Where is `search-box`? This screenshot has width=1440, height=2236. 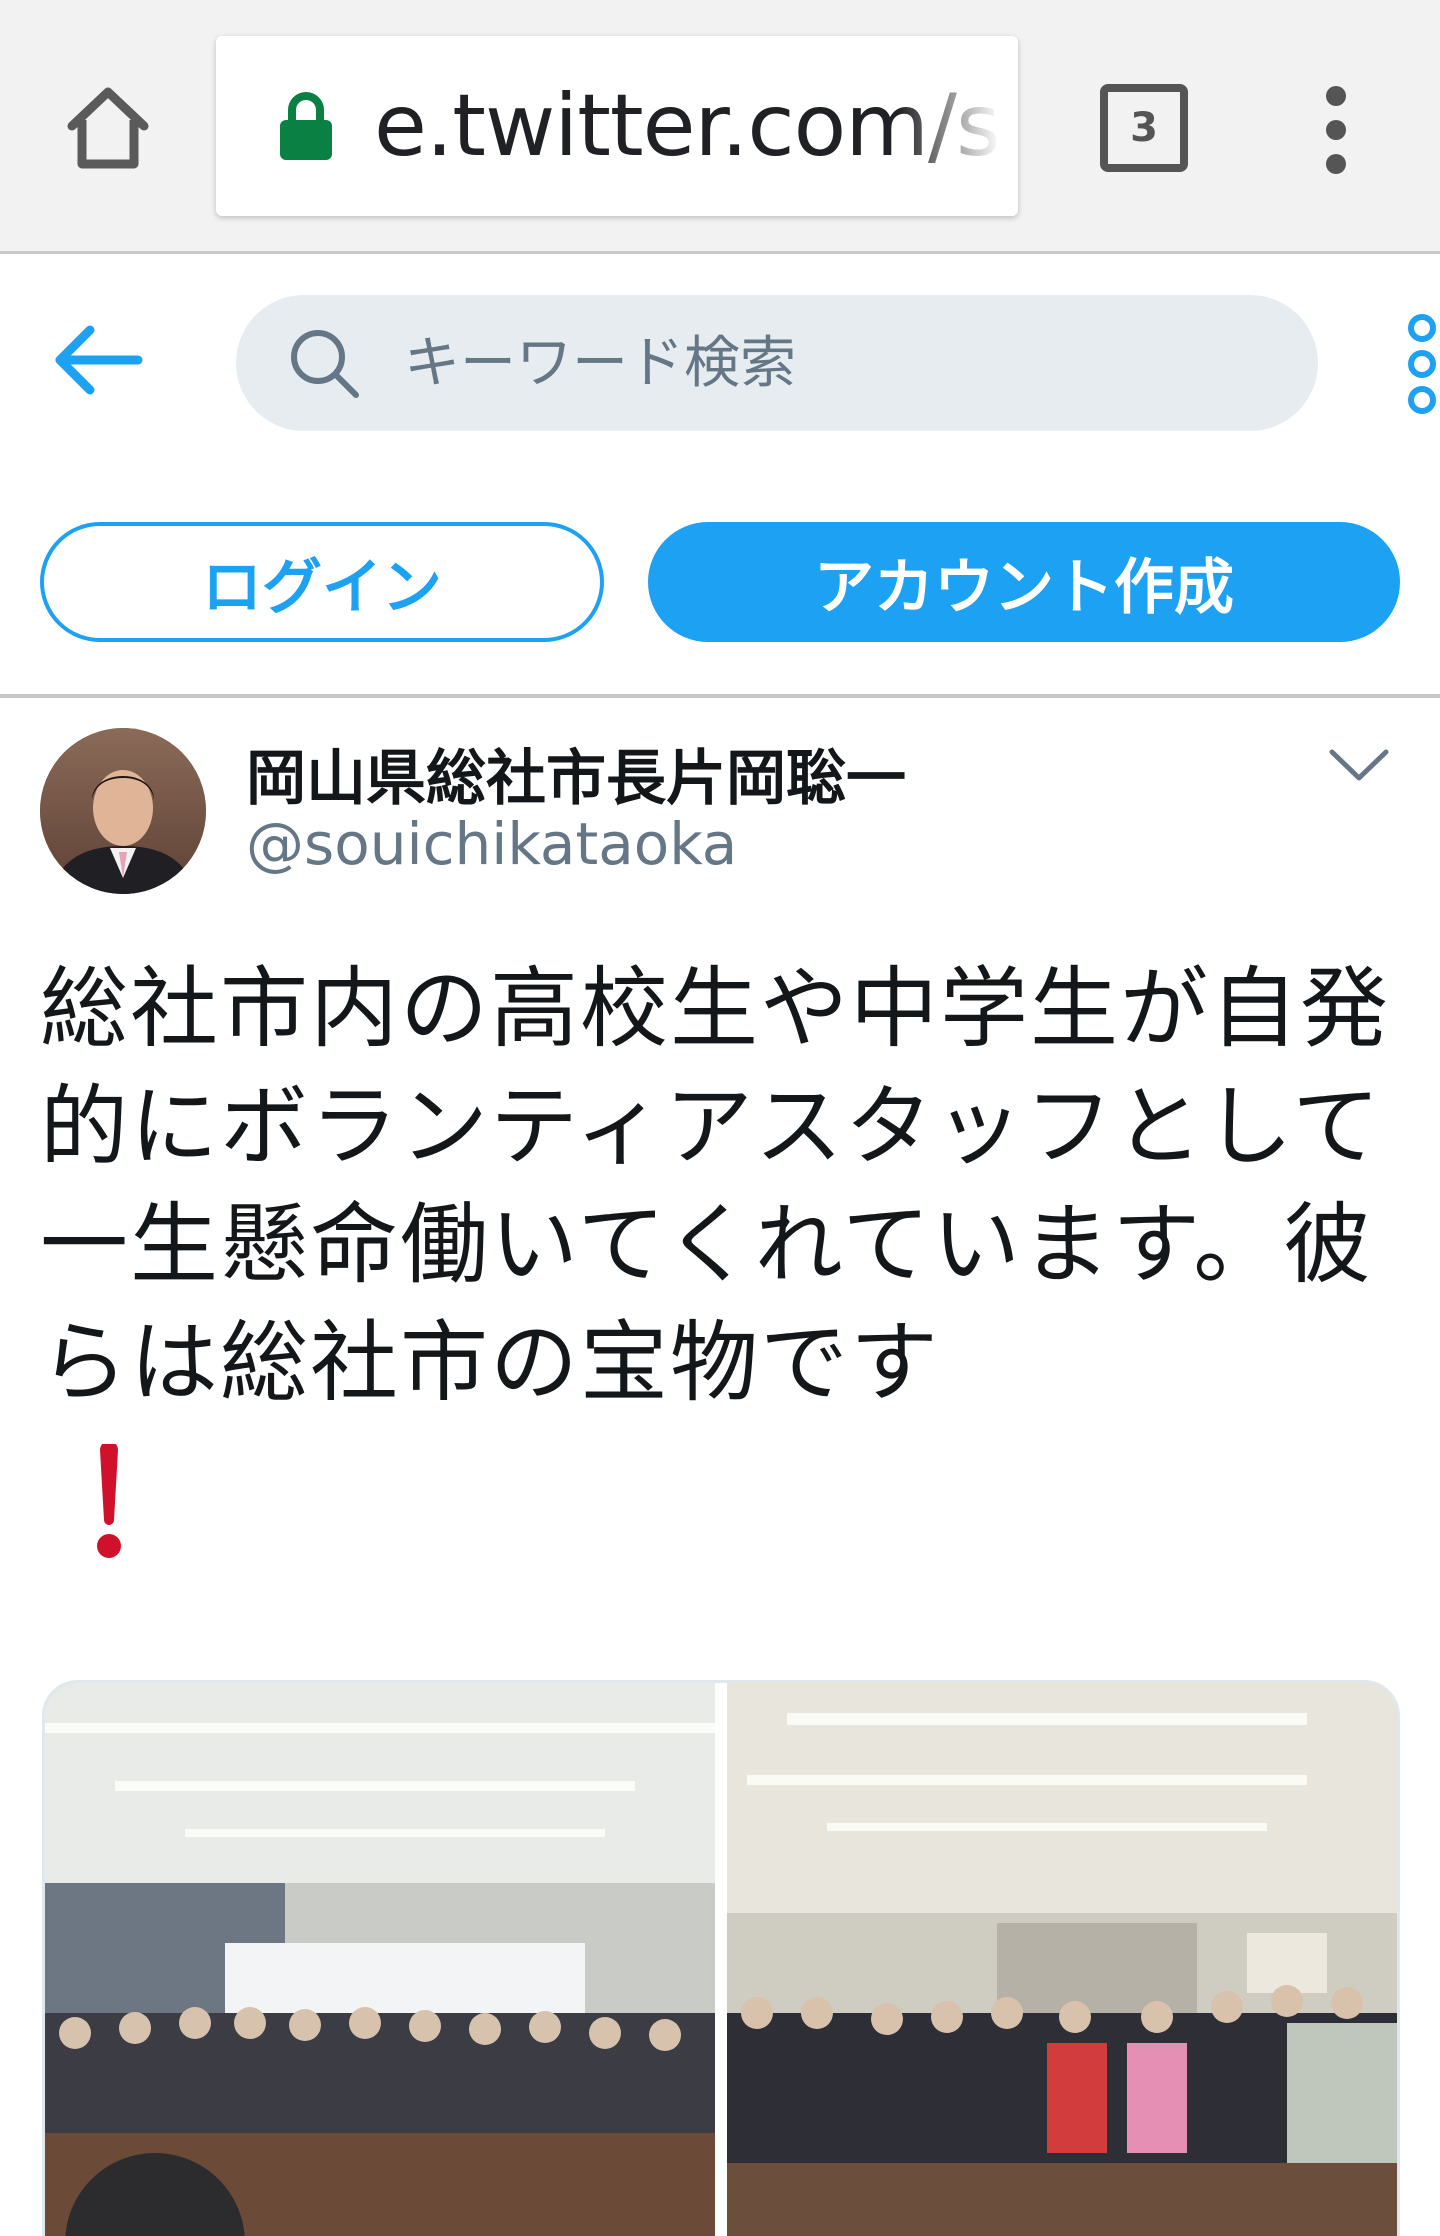 search-box is located at coordinates (777, 363).